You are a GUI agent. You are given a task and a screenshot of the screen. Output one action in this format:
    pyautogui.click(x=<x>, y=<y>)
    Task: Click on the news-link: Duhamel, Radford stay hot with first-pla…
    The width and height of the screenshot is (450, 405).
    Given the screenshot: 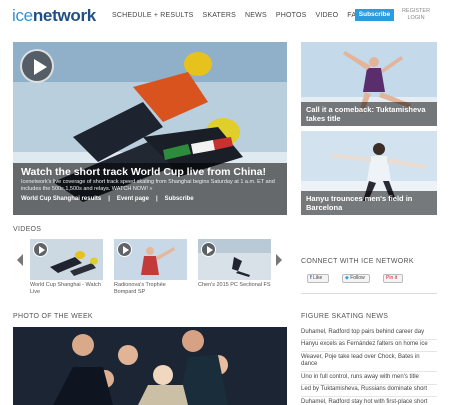 What is the action you would take?
    pyautogui.click(x=369, y=401)
    